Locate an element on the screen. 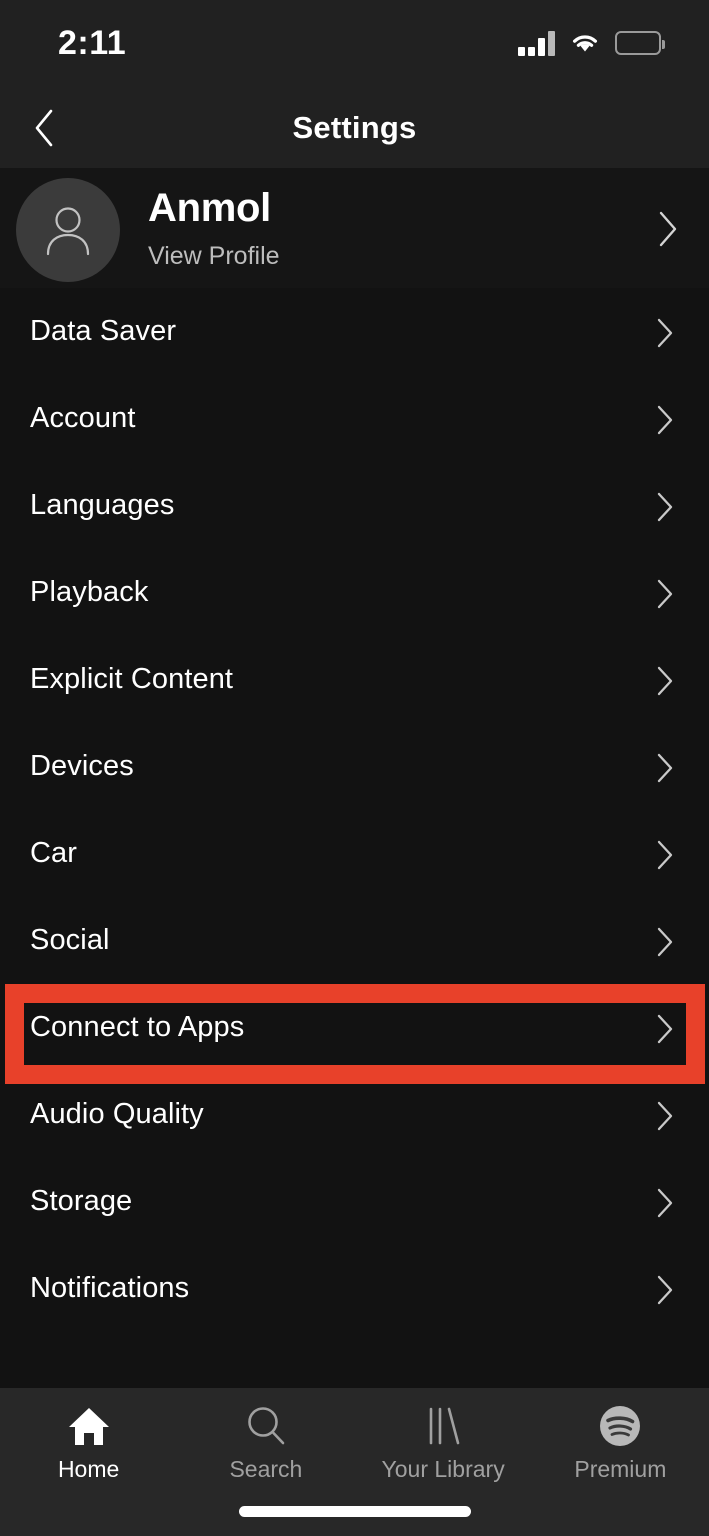 Image resolution: width=709 pixels, height=1536 pixels. nav-item-premium: Premium is located at coordinates (620, 1443).